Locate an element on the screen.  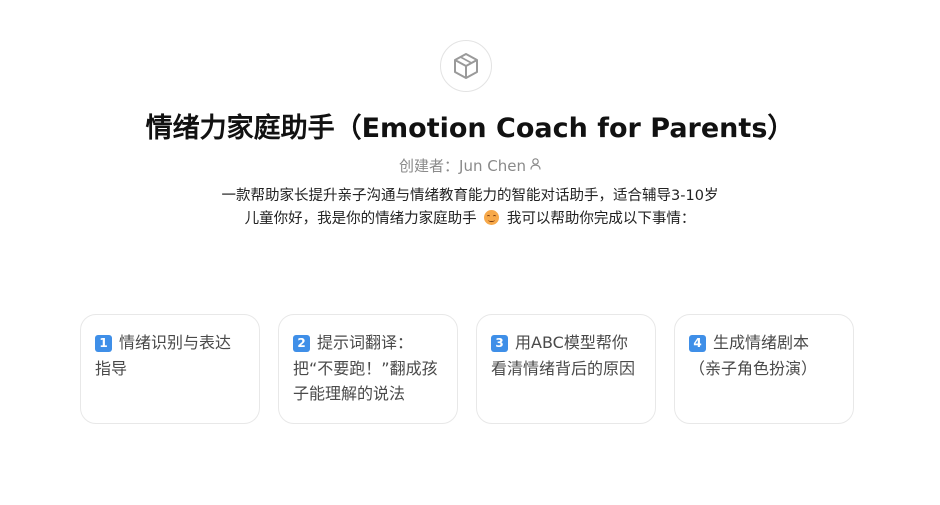
bot-title: 情绪力家庭助手（Emotion Coach for Parents） is located at coordinates (470, 128).